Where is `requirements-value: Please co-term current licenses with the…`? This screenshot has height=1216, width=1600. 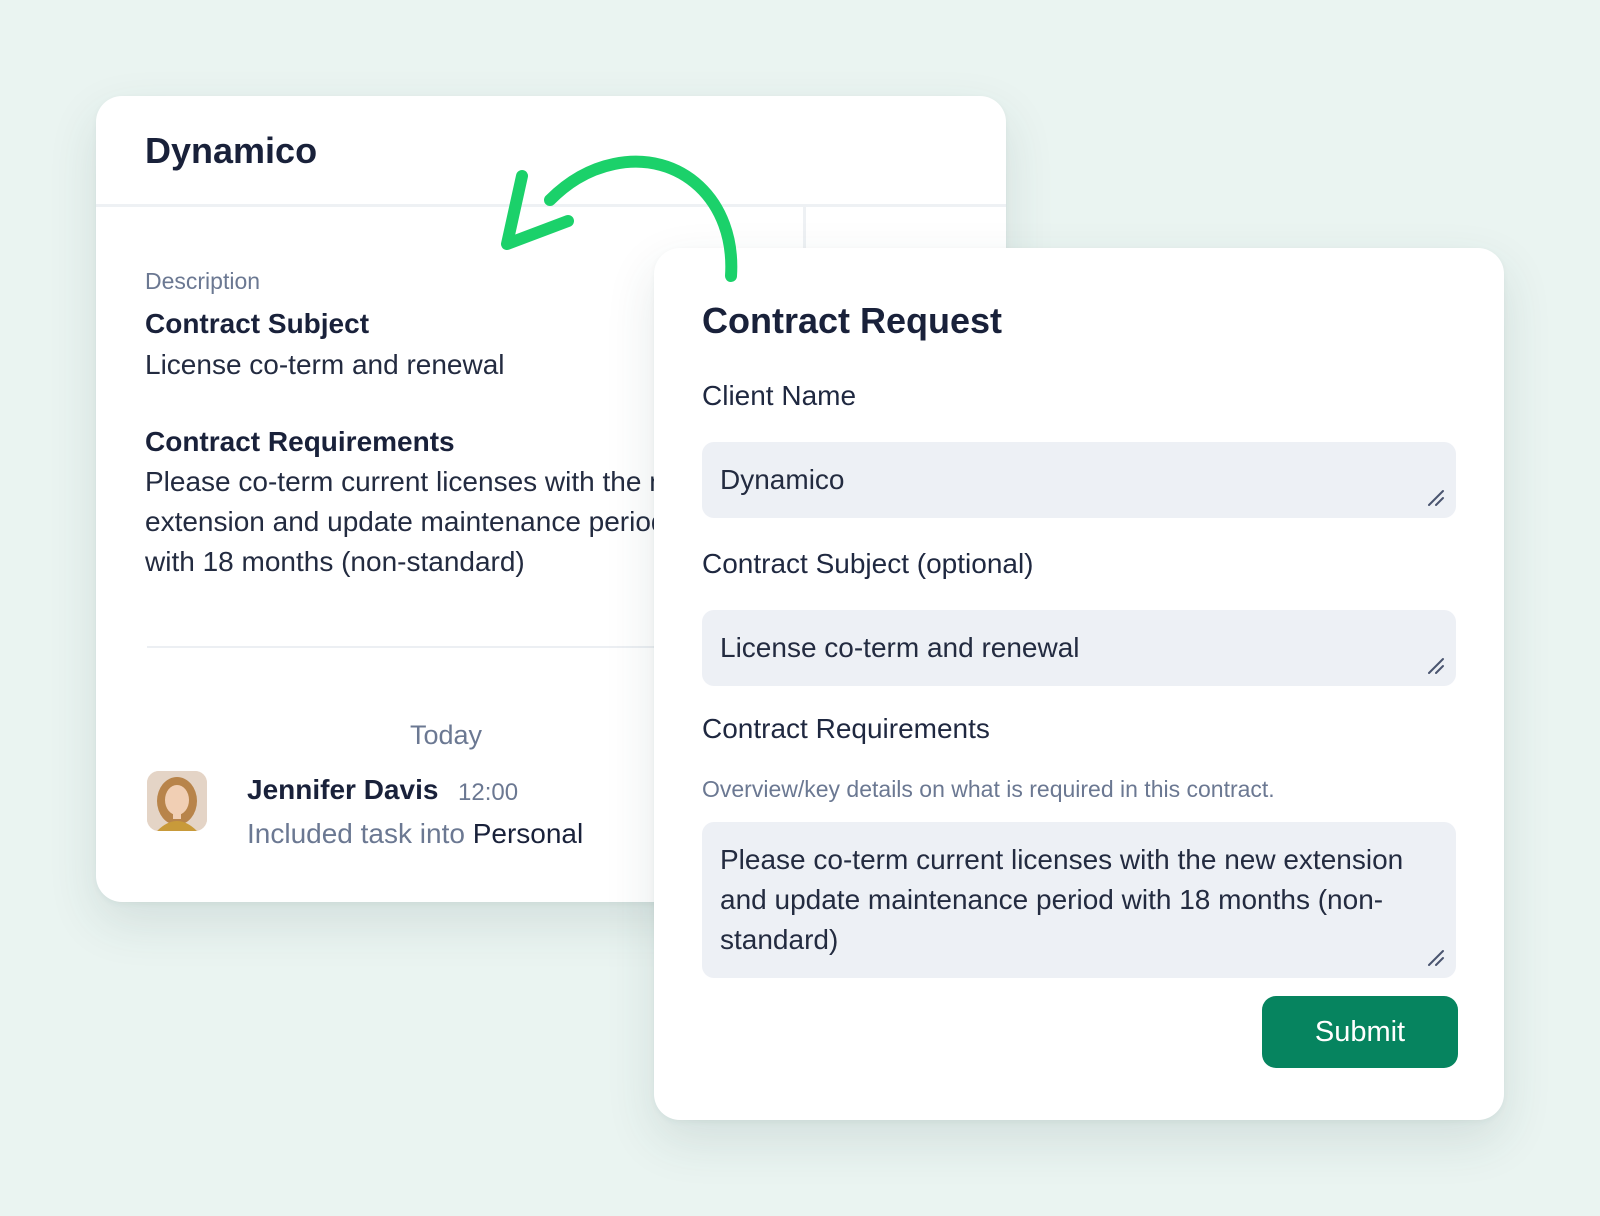 requirements-value: Please co-term current licenses with the… is located at coordinates (1062, 899).